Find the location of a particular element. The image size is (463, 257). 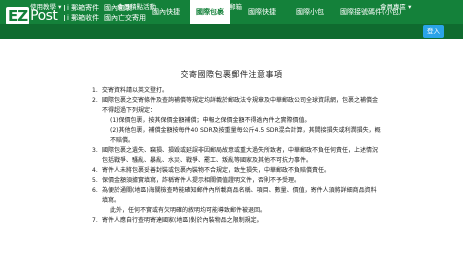

nav-mailbox-receive: i 郵箱收件 is located at coordinates (81, 18).